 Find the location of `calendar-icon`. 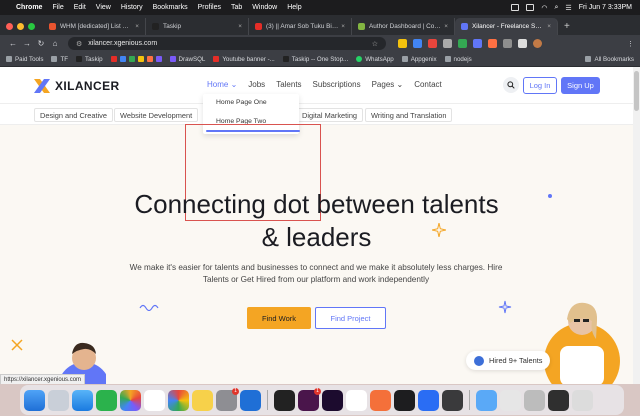

calendar-icon is located at coordinates (154, 400).